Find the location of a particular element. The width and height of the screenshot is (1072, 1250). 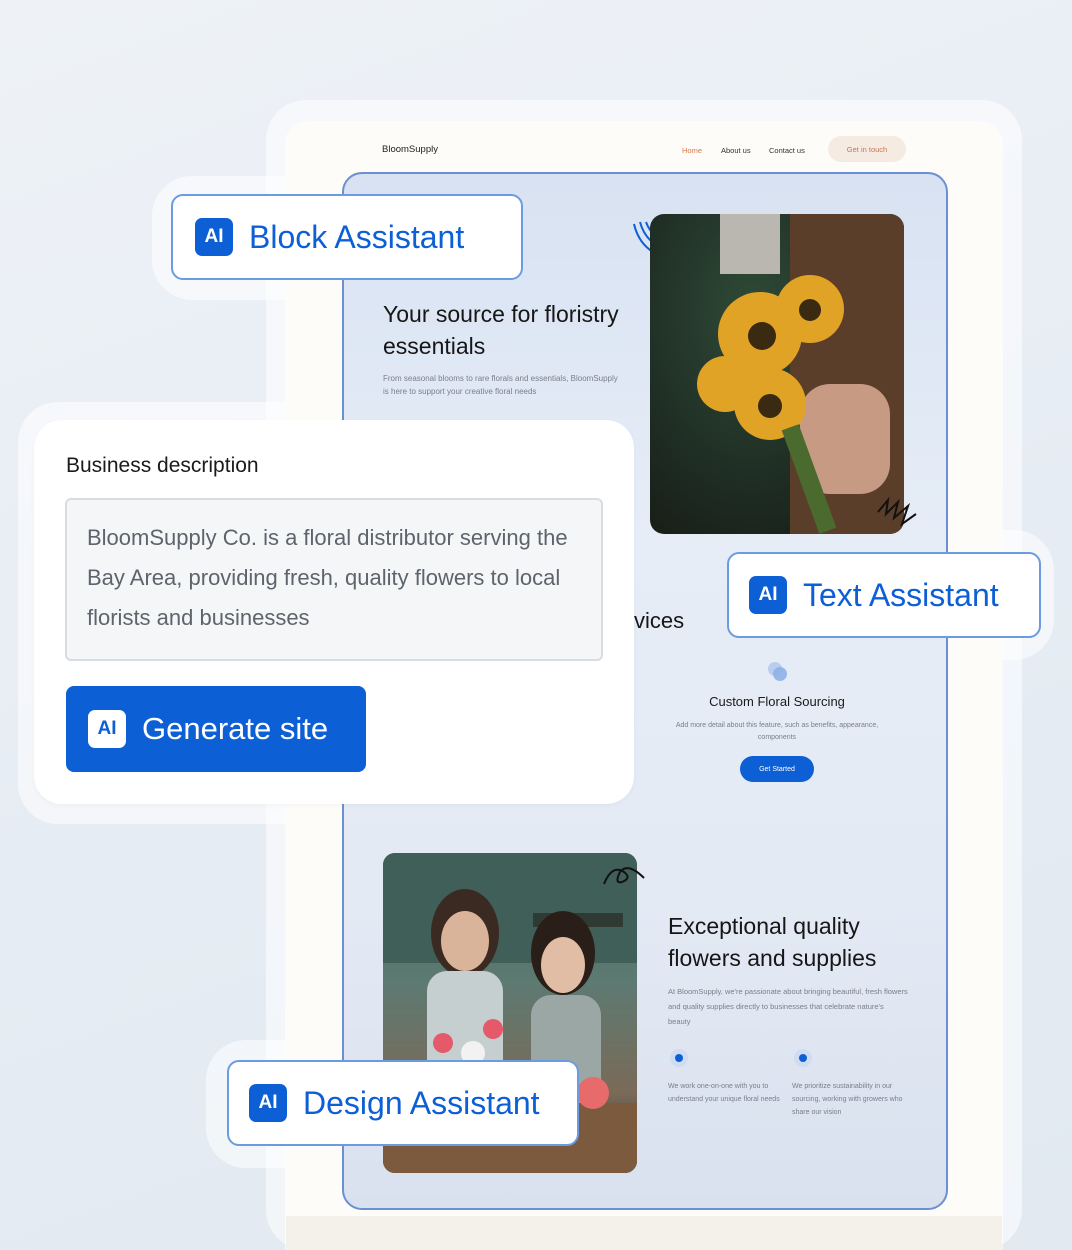

hero-title: Your source for floristry essentials is located at coordinates (501, 330).